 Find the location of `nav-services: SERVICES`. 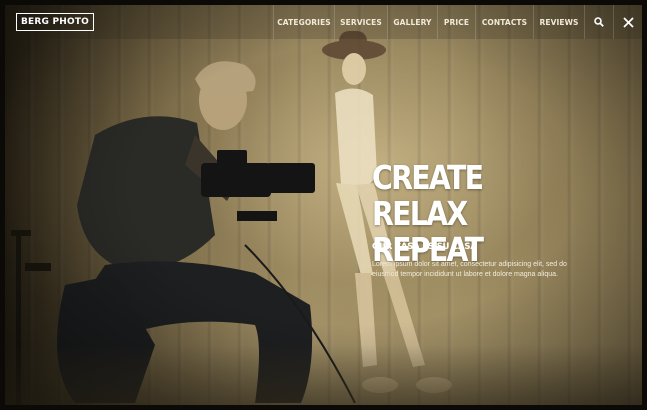

nav-services: SERVICES is located at coordinates (360, 22).